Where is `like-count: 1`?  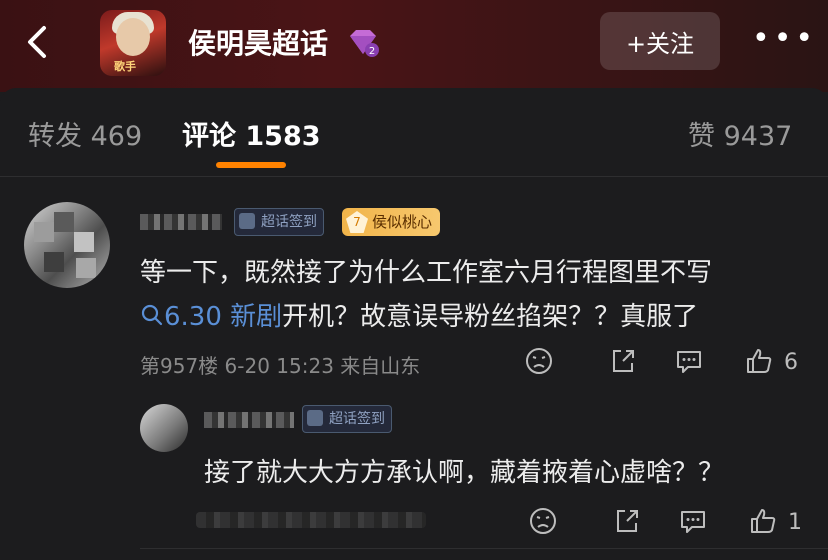
like-count: 1 is located at coordinates (795, 522).